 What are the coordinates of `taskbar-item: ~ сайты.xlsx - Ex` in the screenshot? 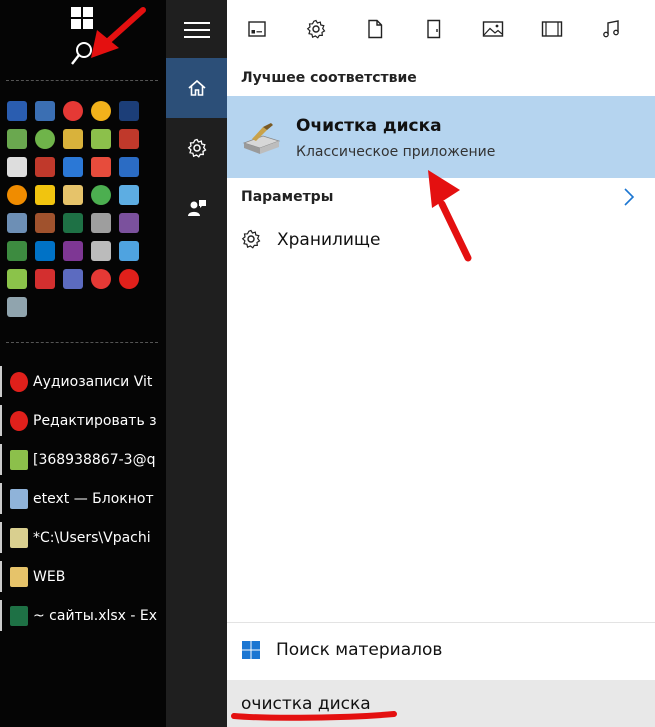 It's located at (80, 615).